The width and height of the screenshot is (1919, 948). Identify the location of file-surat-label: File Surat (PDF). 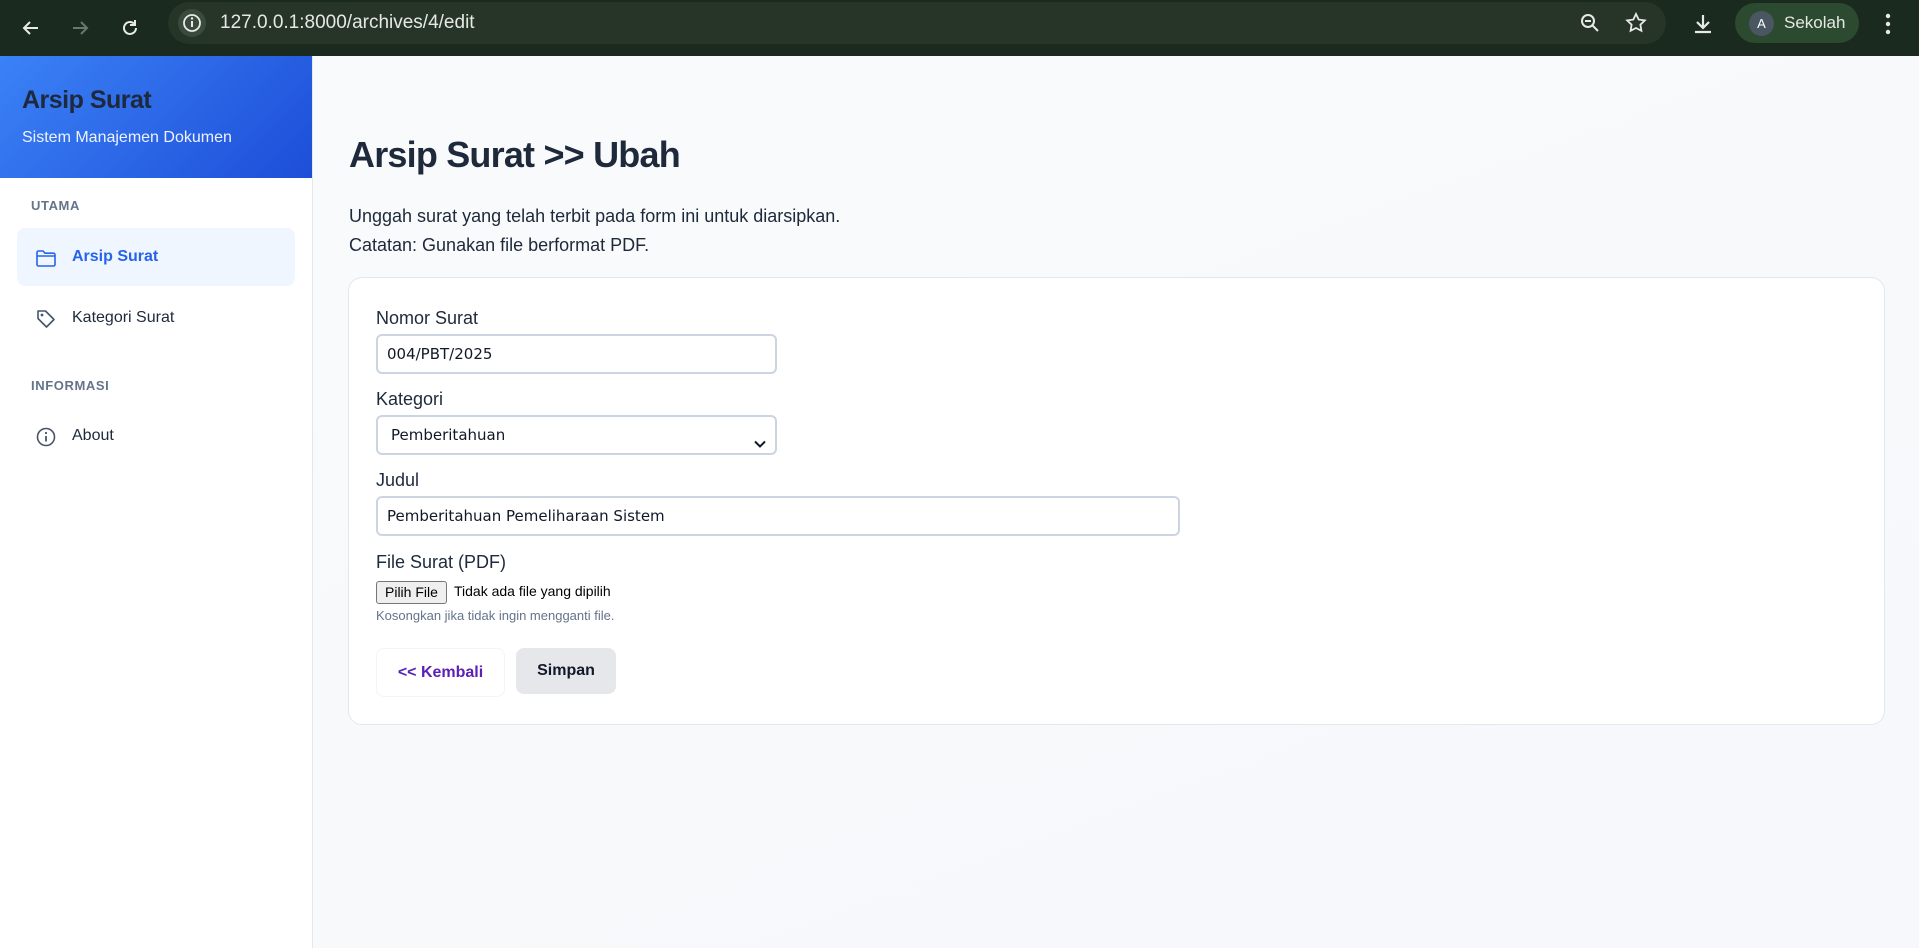
(441, 562).